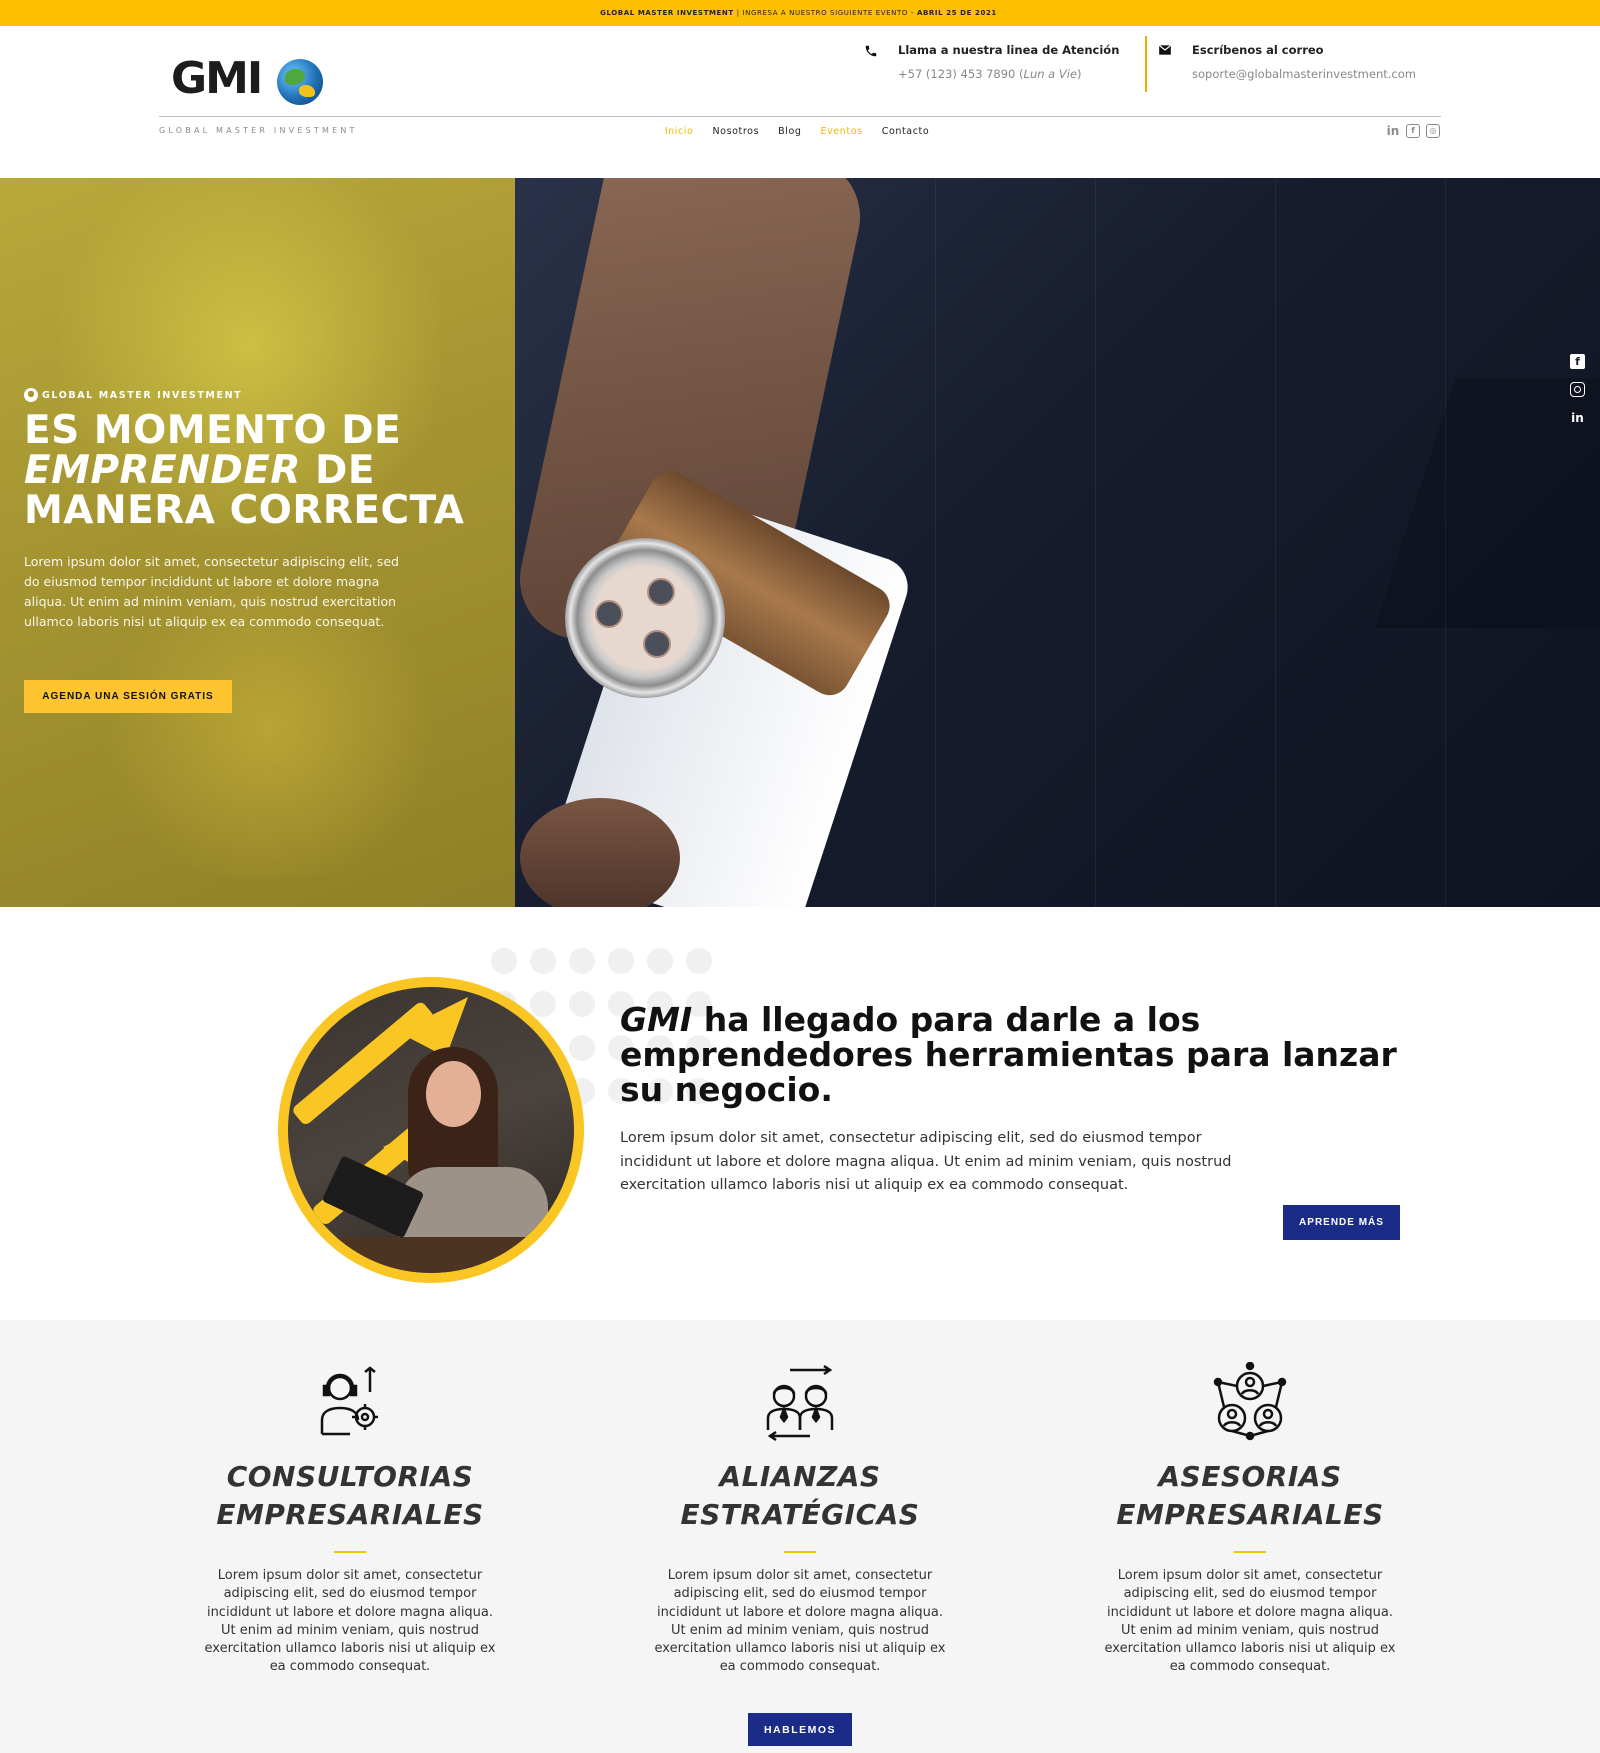 The width and height of the screenshot is (1600, 1753). Describe the element at coordinates (31, 395) in the screenshot. I see `globe-small-icon` at that location.